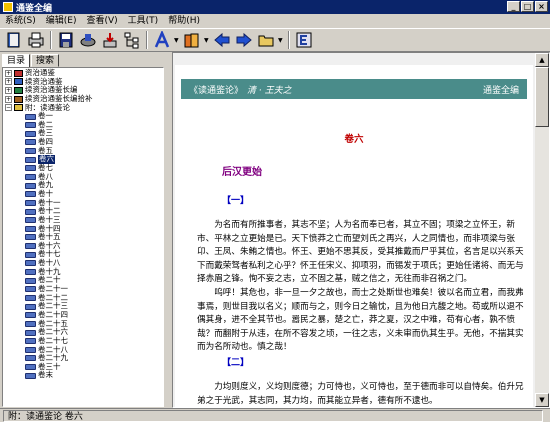  Describe the element at coordinates (527, 6) in the screenshot. I see `maximize-button: □` at that location.